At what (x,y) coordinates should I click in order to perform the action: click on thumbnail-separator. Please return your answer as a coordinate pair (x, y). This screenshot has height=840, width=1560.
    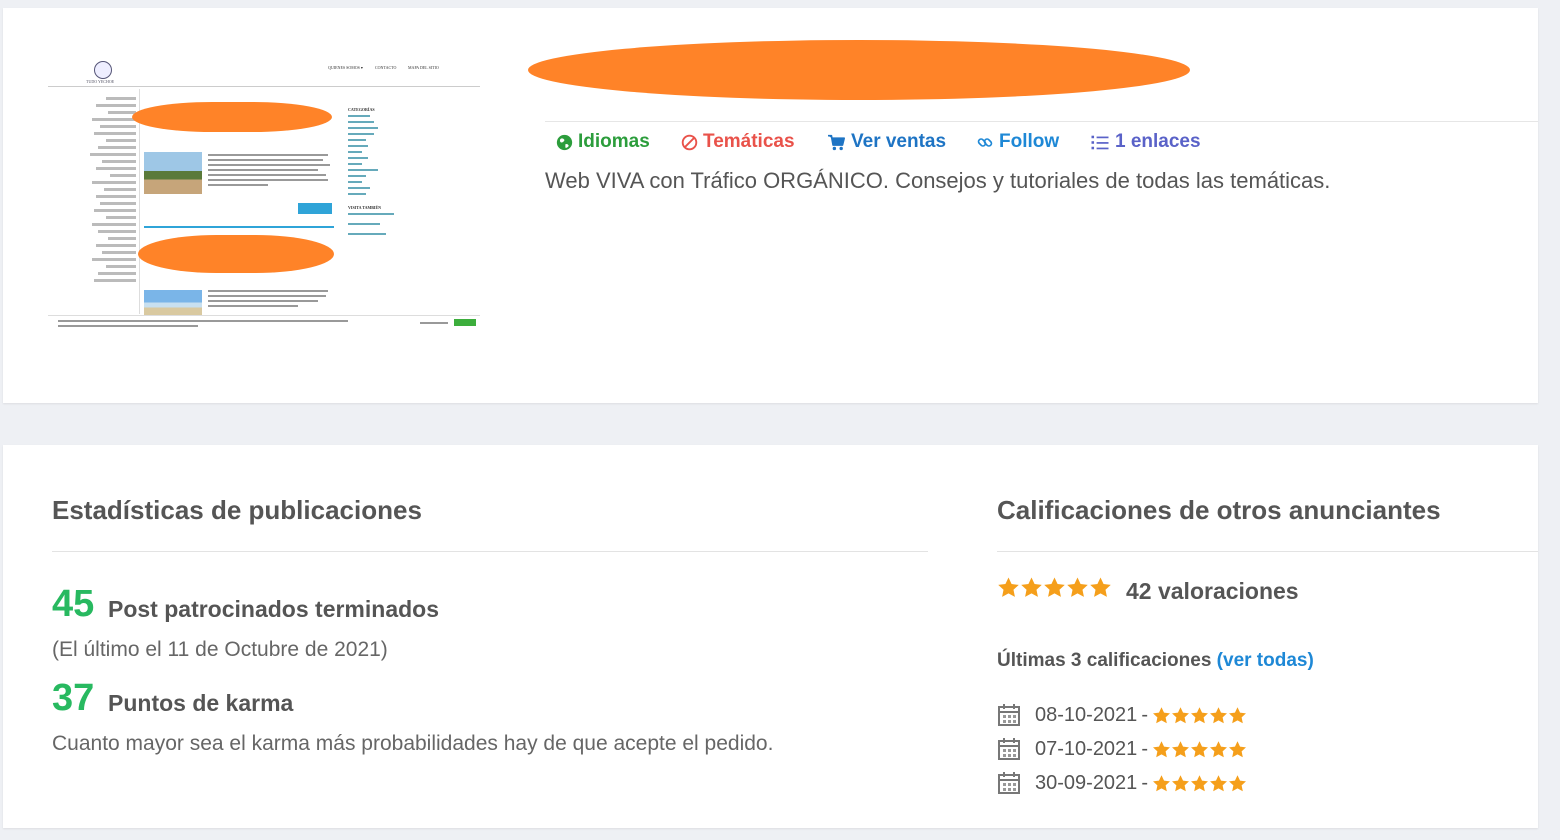
    Looking at the image, I should click on (239, 227).